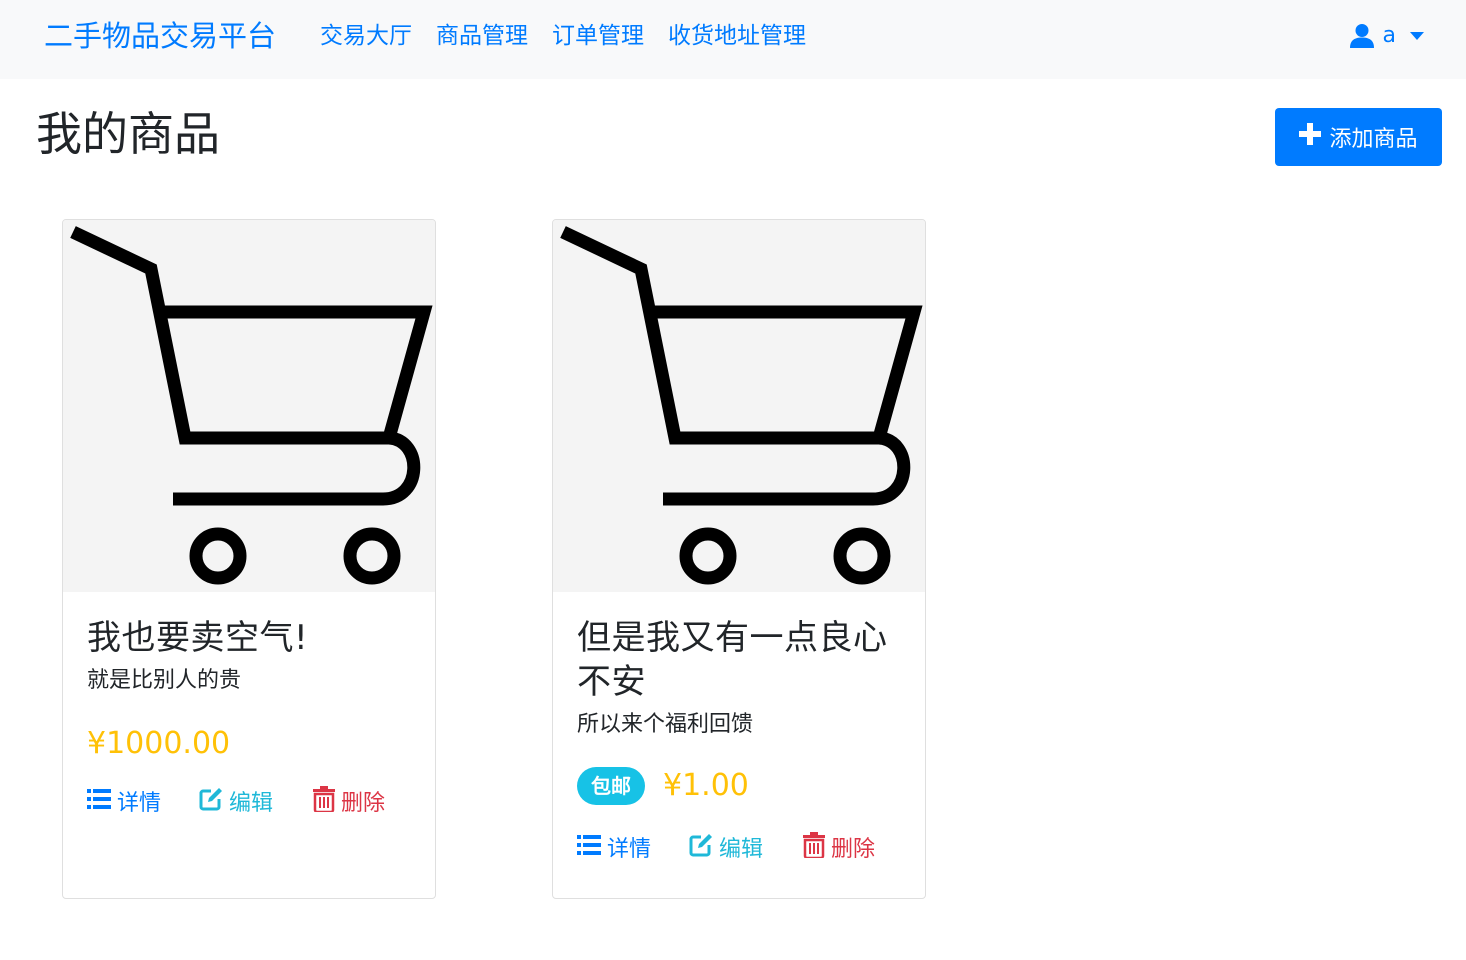 The image size is (1466, 960). What do you see at coordinates (1373, 139) in the screenshot?
I see `add-product-label: 添加商品` at bounding box center [1373, 139].